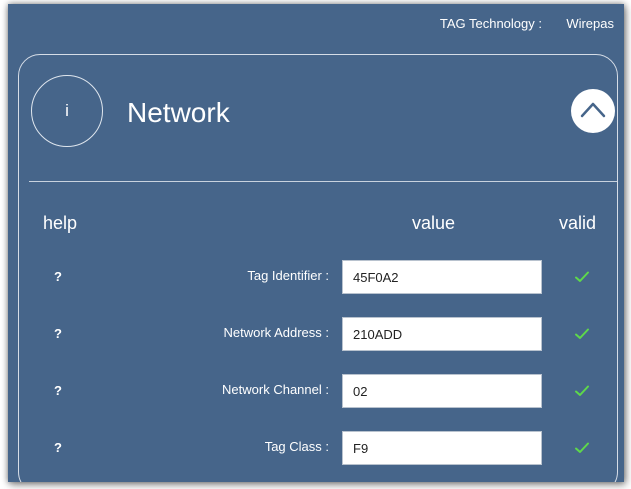 Image resolution: width=631 pixels, height=489 pixels. Describe the element at coordinates (67, 111) in the screenshot. I see `info-icon: i` at that location.